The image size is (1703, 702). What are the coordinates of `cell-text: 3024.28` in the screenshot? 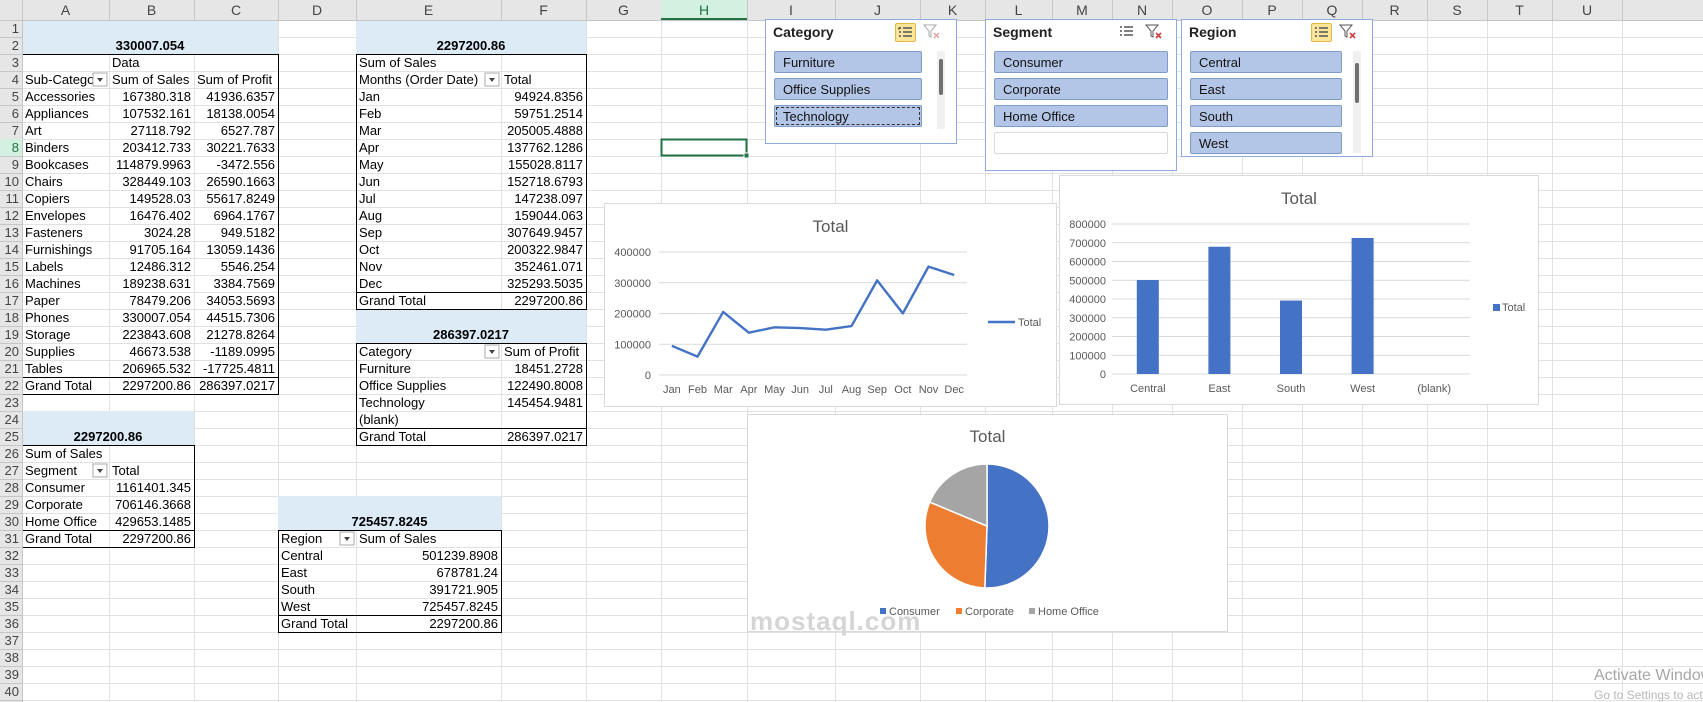 It's located at (167, 232).